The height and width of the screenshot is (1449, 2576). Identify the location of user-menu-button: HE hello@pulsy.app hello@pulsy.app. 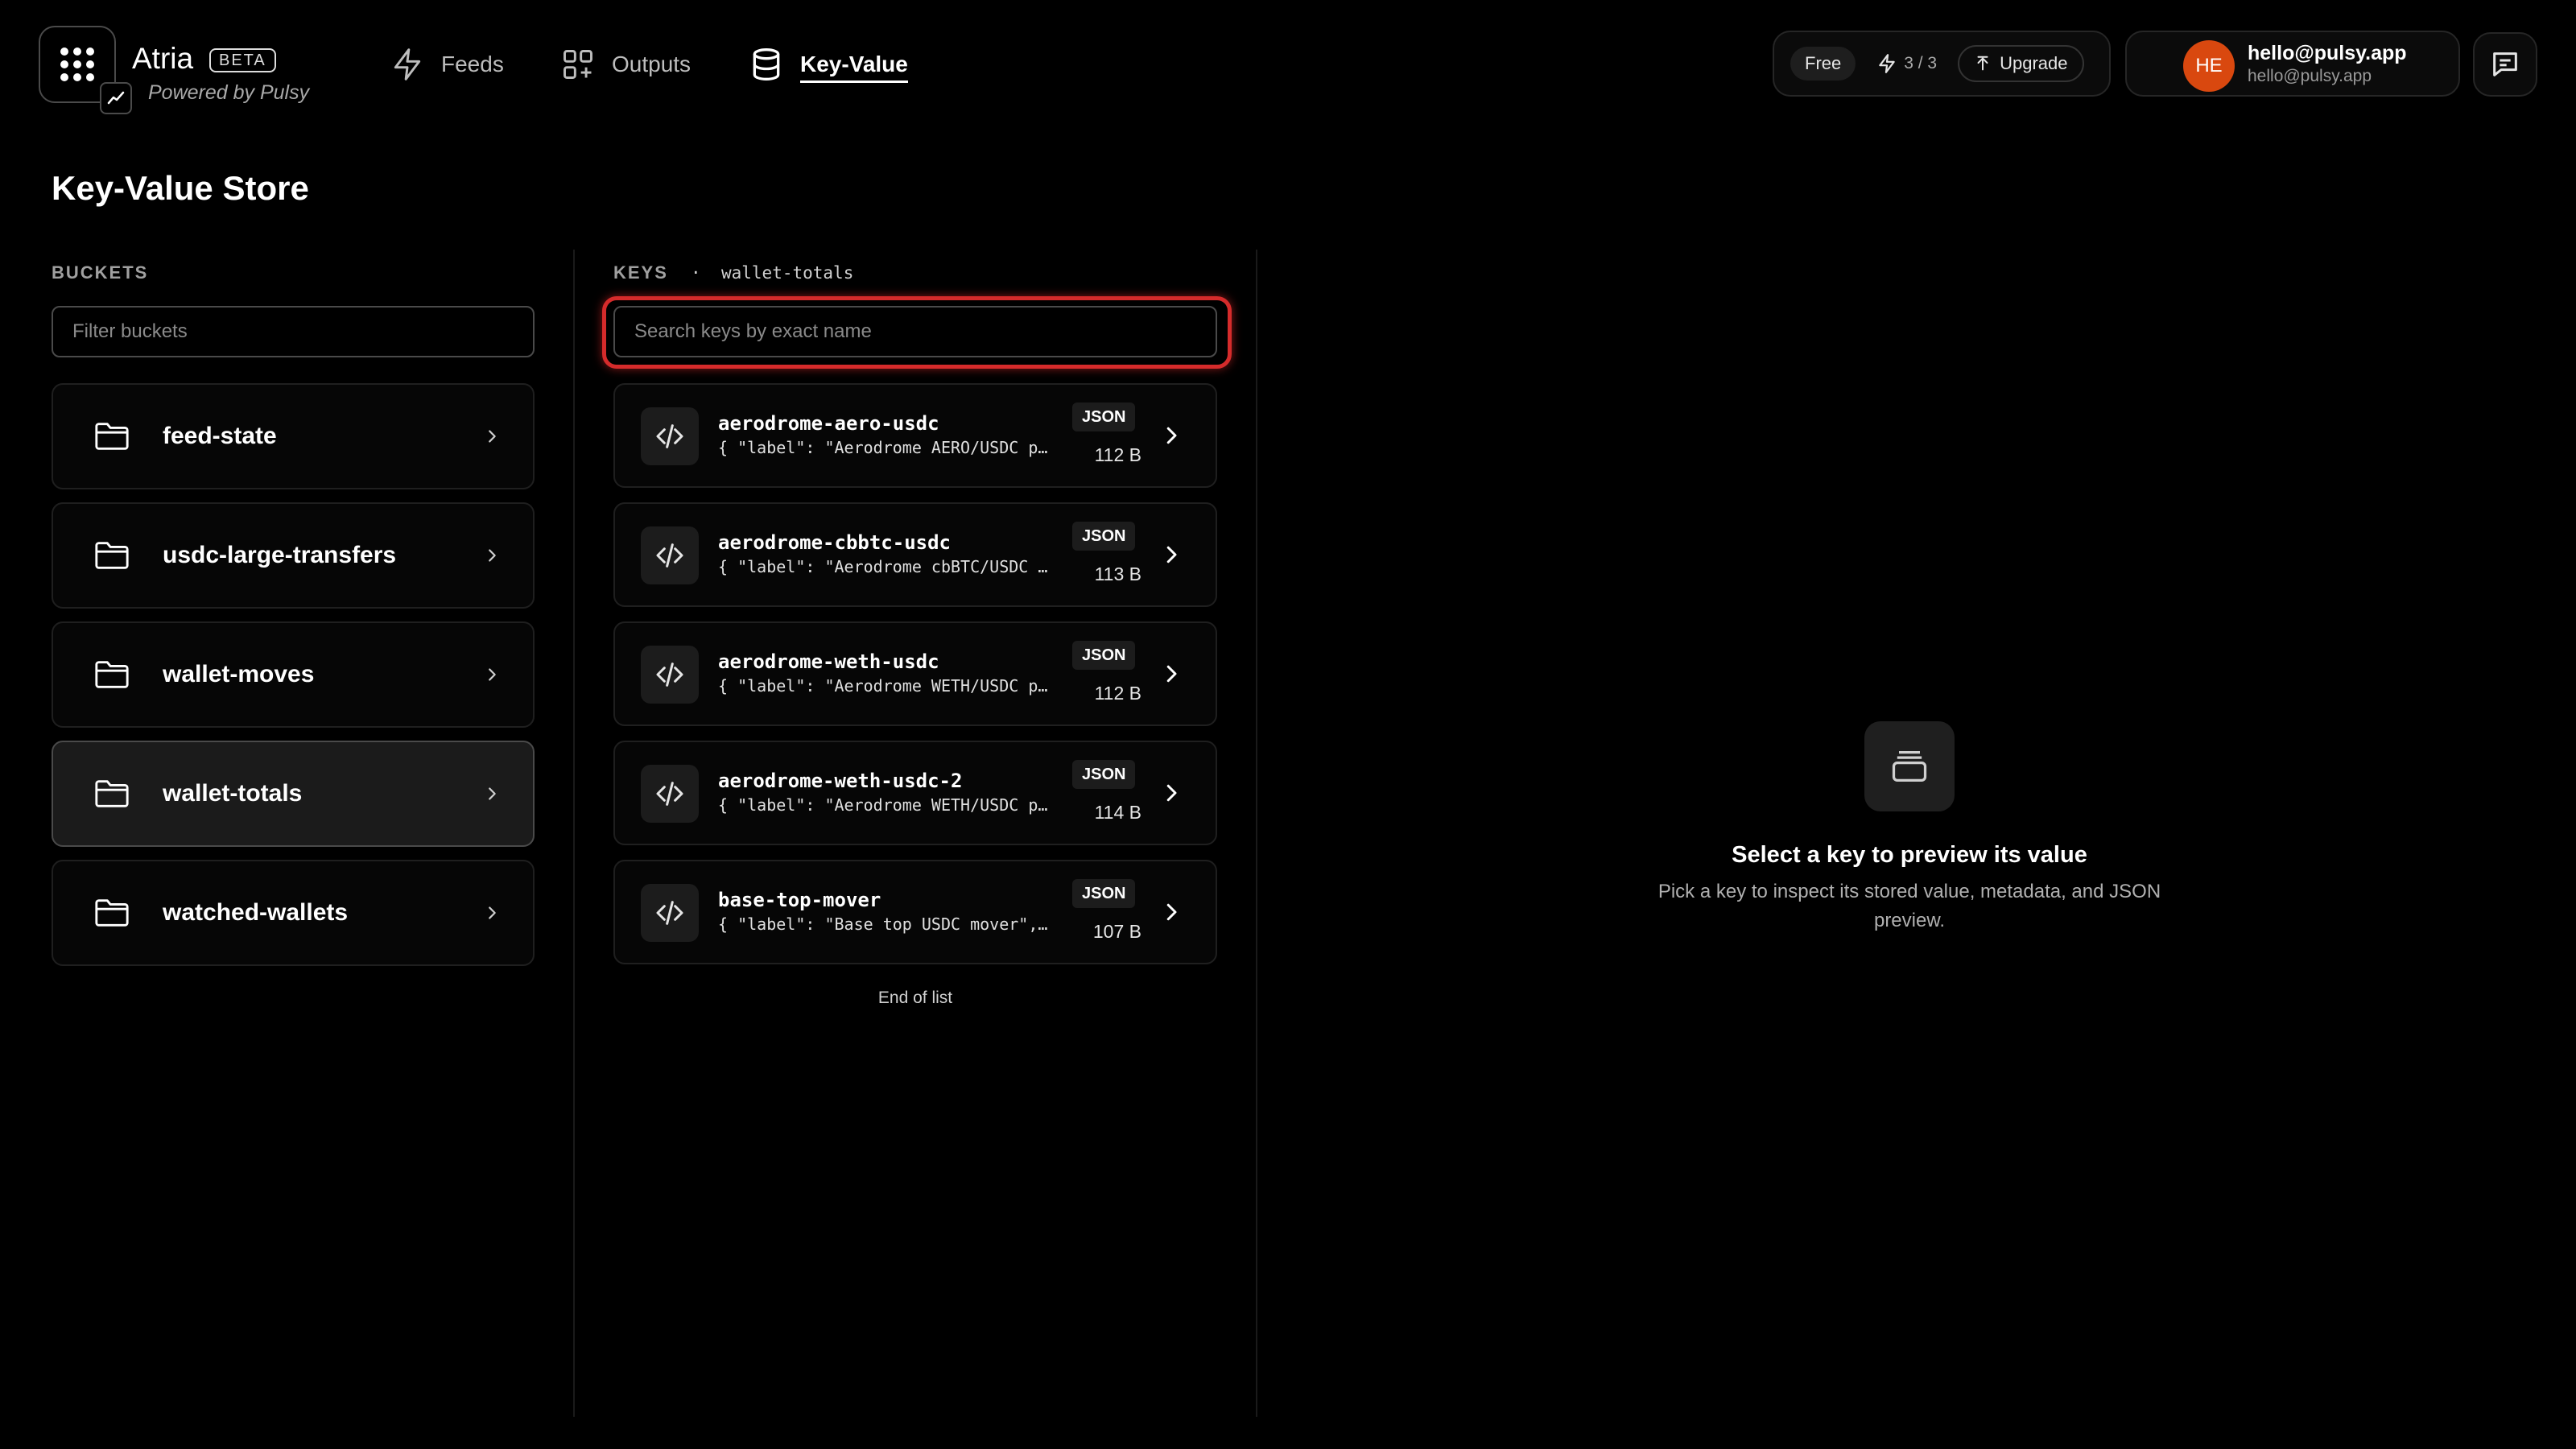
(2292, 64).